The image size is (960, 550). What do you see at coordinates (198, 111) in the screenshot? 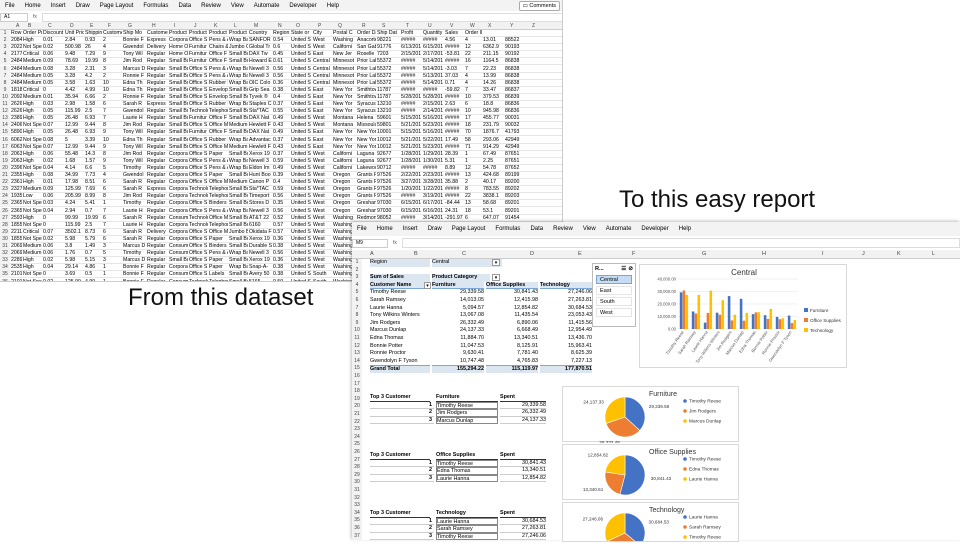
I see `cell: Technolo` at bounding box center [198, 111].